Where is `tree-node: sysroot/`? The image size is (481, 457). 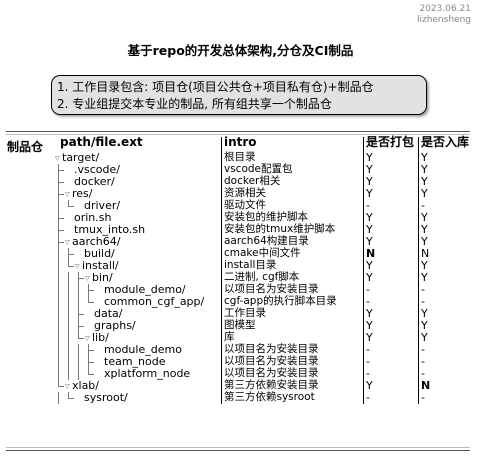 tree-node: sysroot/ is located at coordinates (137, 398).